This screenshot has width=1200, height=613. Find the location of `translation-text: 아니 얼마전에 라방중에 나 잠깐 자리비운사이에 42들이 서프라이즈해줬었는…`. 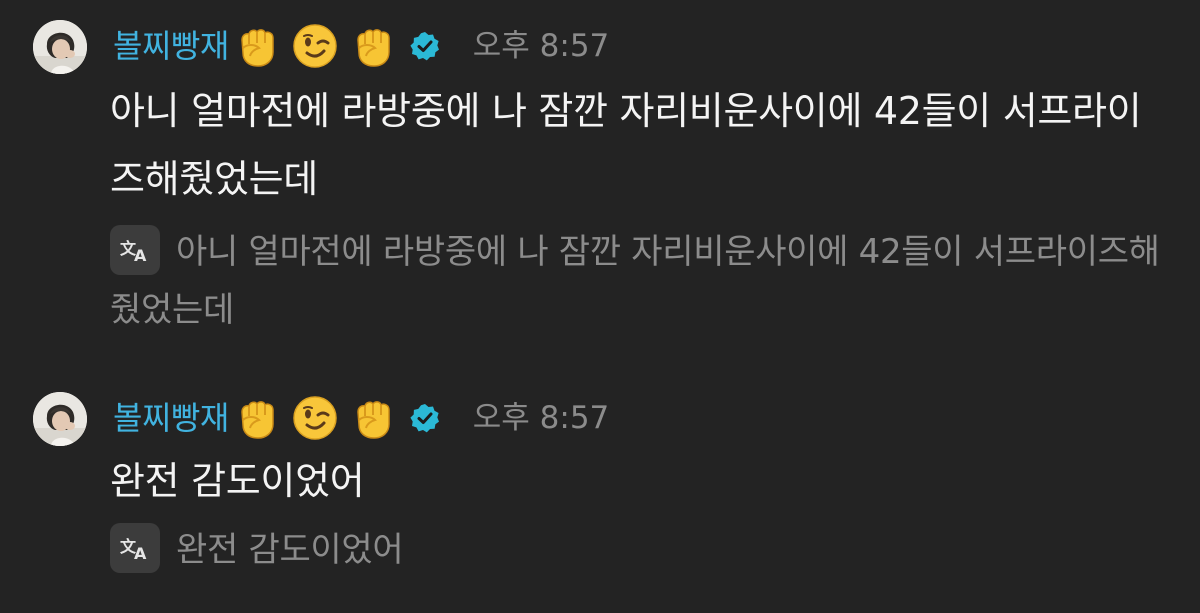

translation-text: 아니 얼마전에 라방중에 나 잠깐 자리비운사이에 42들이 서프라이즈해줬었는… is located at coordinates (635, 281).